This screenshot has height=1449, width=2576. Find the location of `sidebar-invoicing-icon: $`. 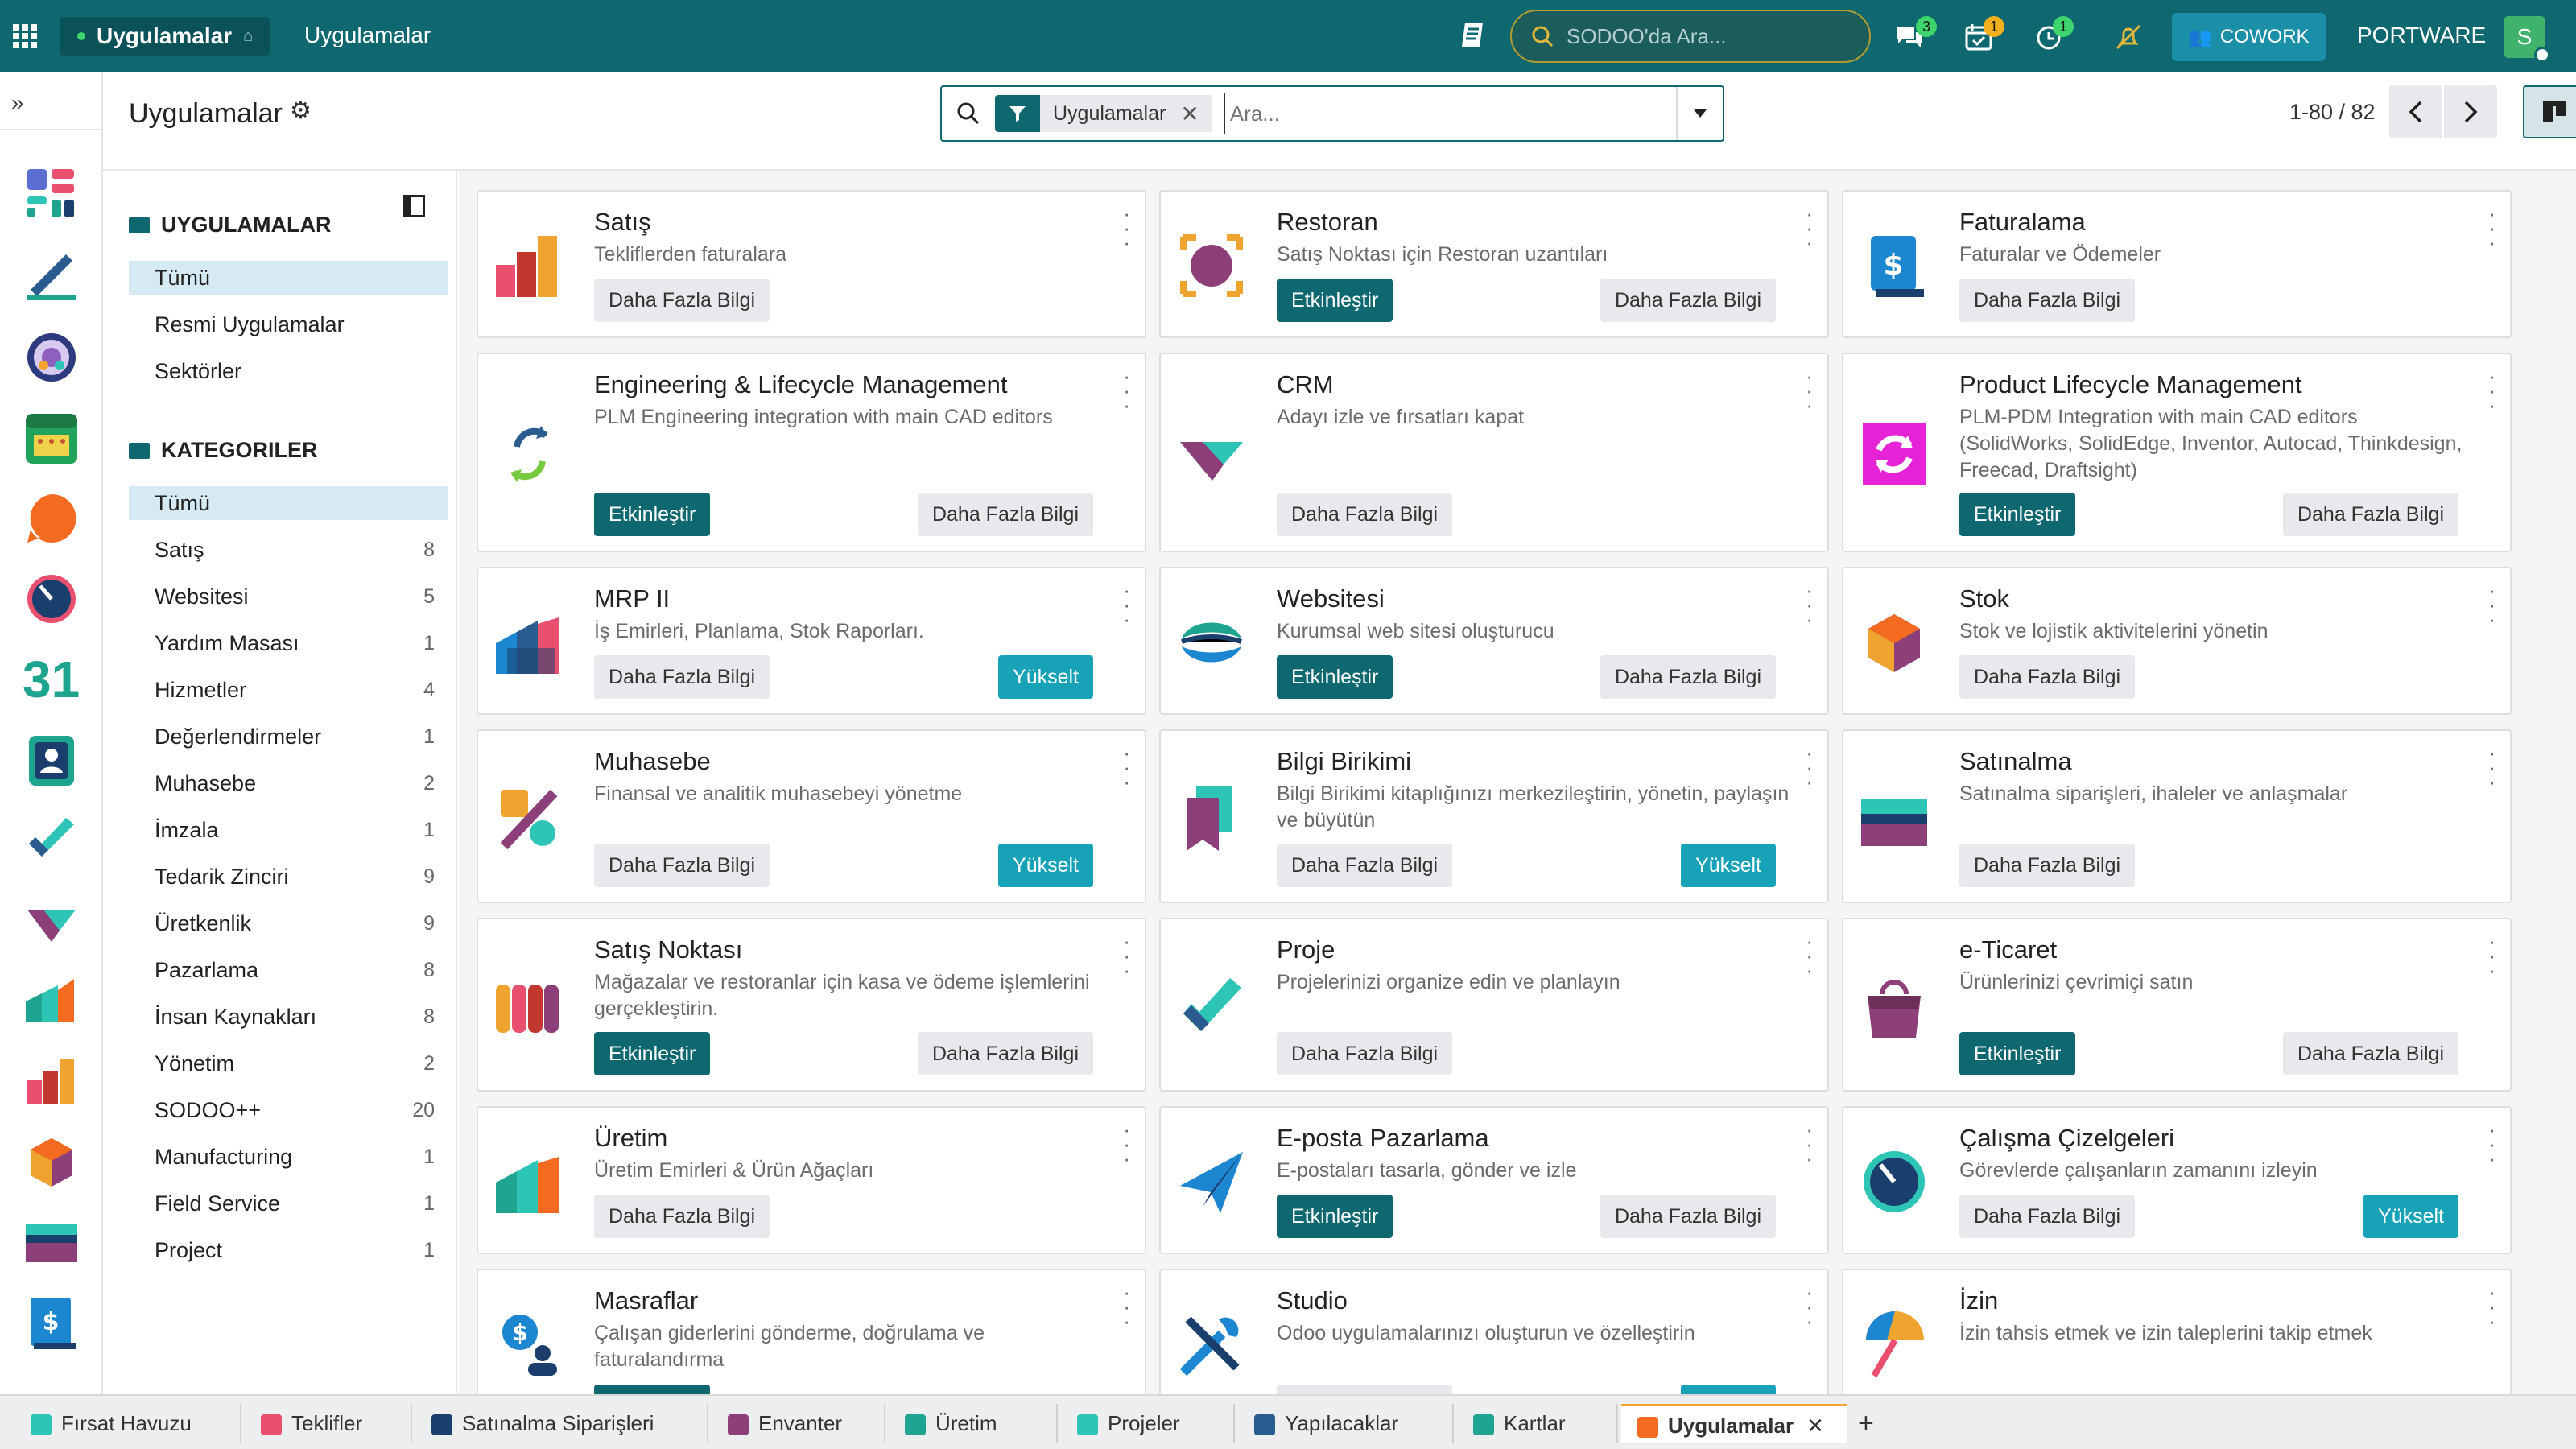

sidebar-invoicing-icon: $ is located at coordinates (51, 1323).